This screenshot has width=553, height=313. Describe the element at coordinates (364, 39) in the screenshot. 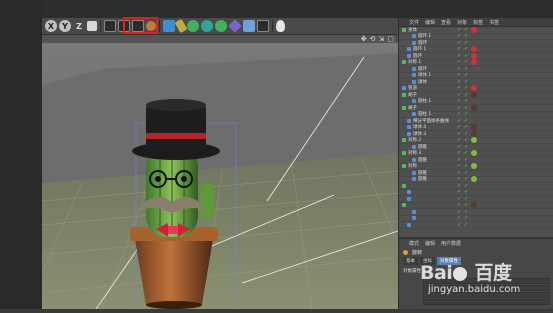

I see `move-view-icon: ✥` at that location.